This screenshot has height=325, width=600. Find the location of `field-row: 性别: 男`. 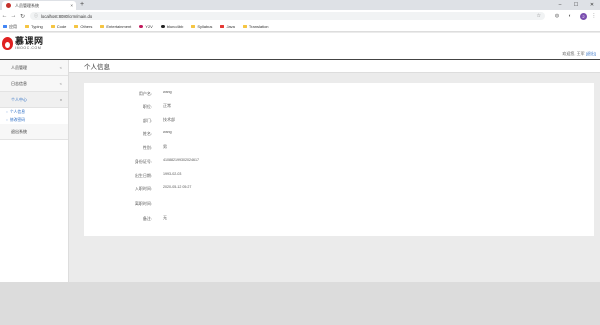

field-row: 性别: 男 is located at coordinates (154, 147).